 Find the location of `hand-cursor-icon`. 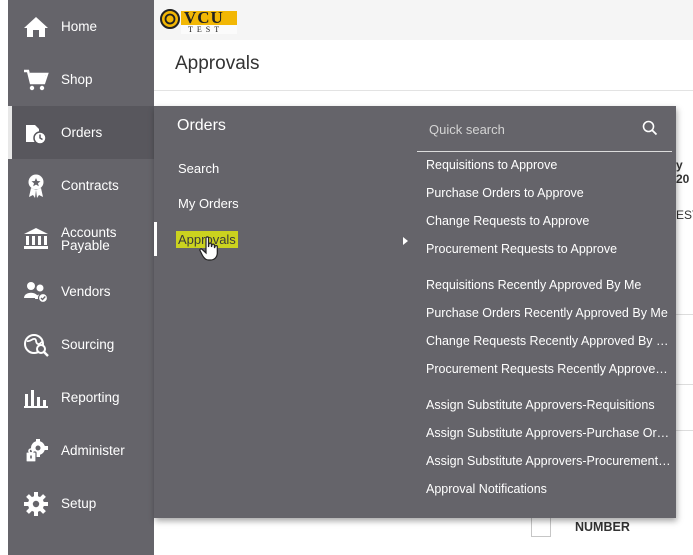

hand-cursor-icon is located at coordinates (208, 248).